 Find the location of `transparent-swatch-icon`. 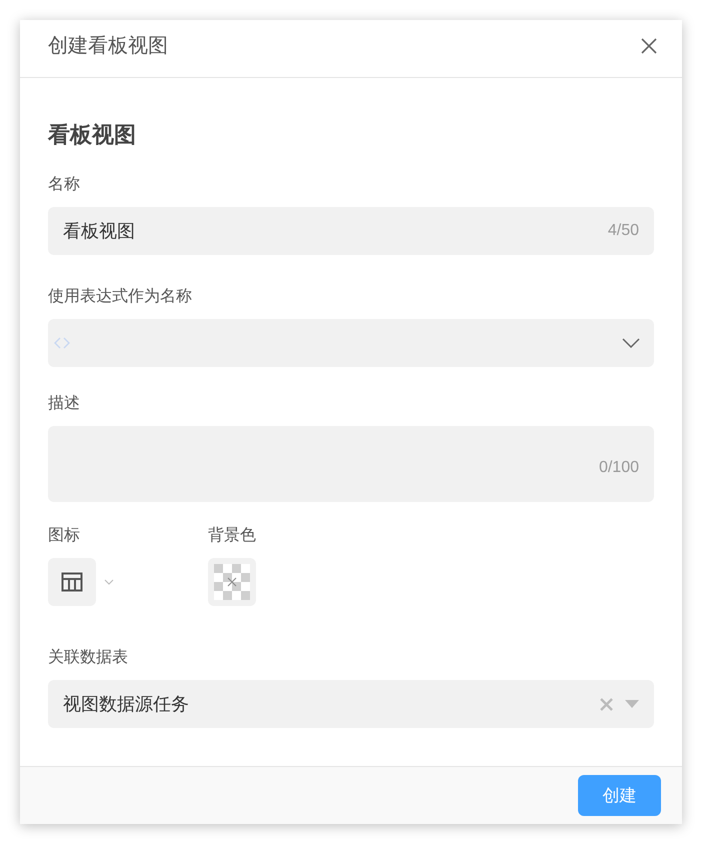

transparent-swatch-icon is located at coordinates (232, 582).